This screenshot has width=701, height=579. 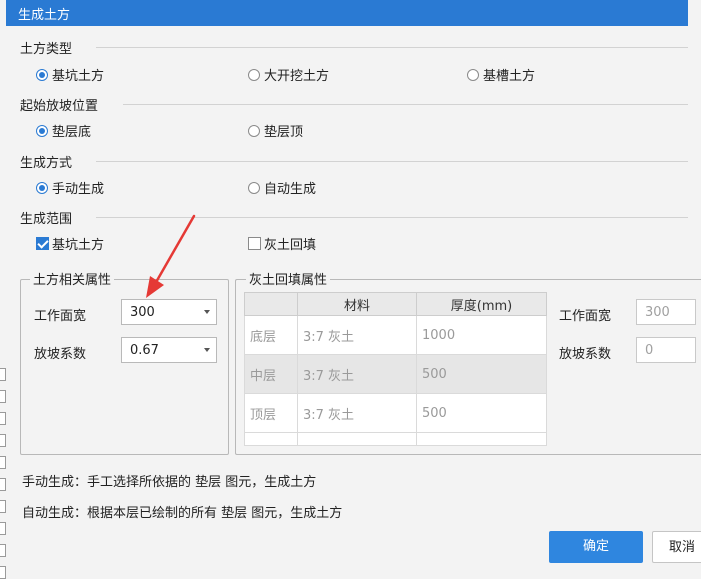 What do you see at coordinates (171, 256) in the screenshot?
I see `annotation-arrow-icon` at bounding box center [171, 256].